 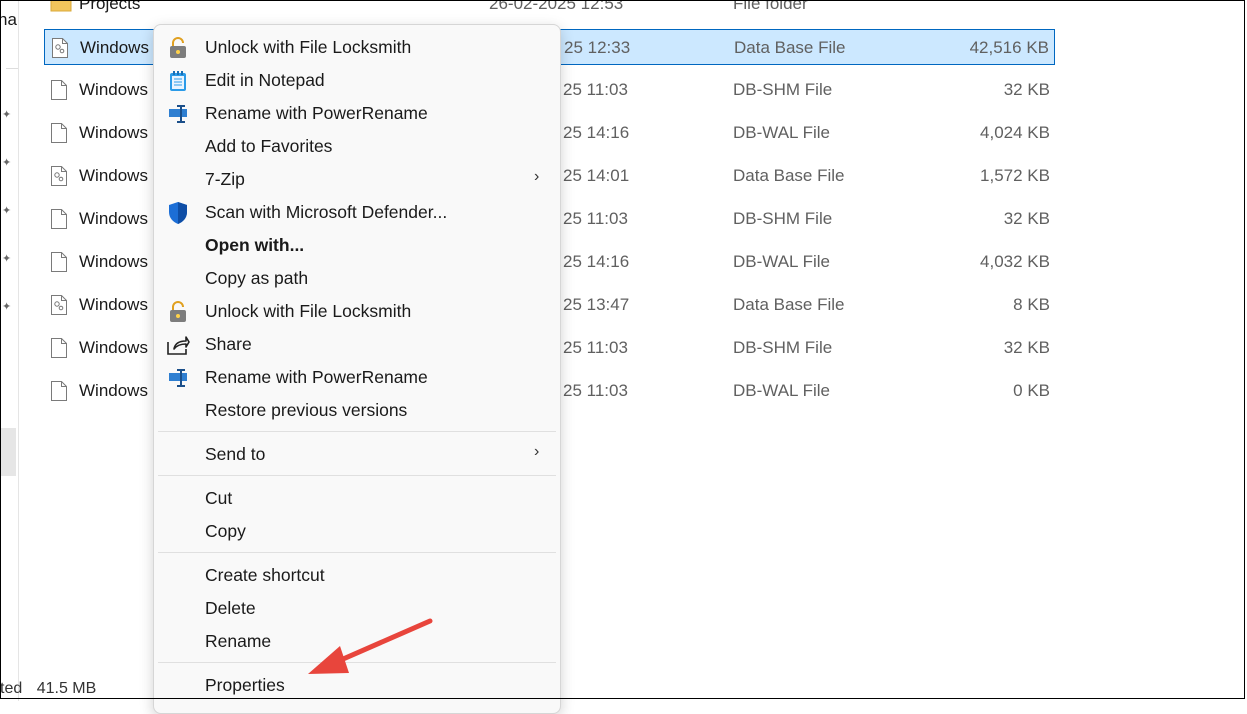 I want to click on nav-item-selected, so click(x=8, y=452).